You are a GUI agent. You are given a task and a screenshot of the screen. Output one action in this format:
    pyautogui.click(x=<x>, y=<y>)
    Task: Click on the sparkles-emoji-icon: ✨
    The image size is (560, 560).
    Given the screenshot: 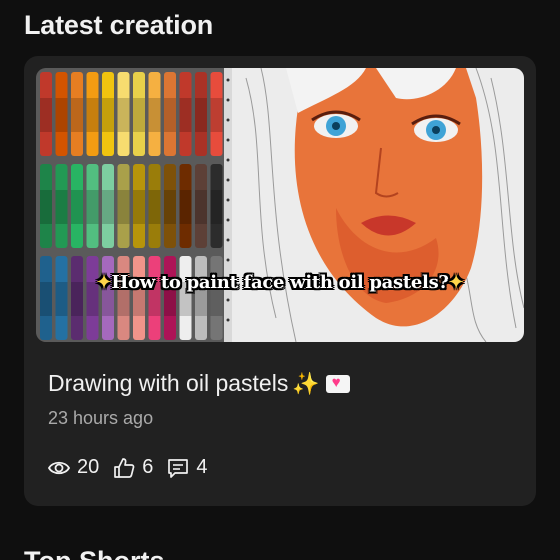 What is the action you would take?
    pyautogui.click(x=306, y=383)
    